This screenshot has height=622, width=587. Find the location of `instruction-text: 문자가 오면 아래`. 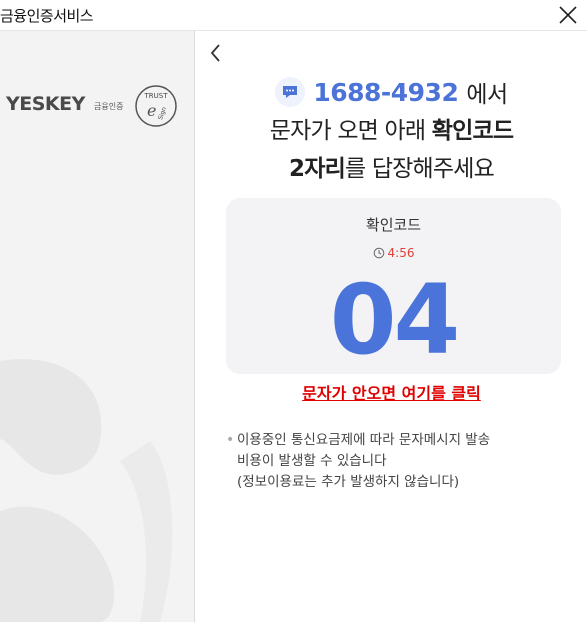

instruction-text: 문자가 오면 아래 is located at coordinates (350, 131).